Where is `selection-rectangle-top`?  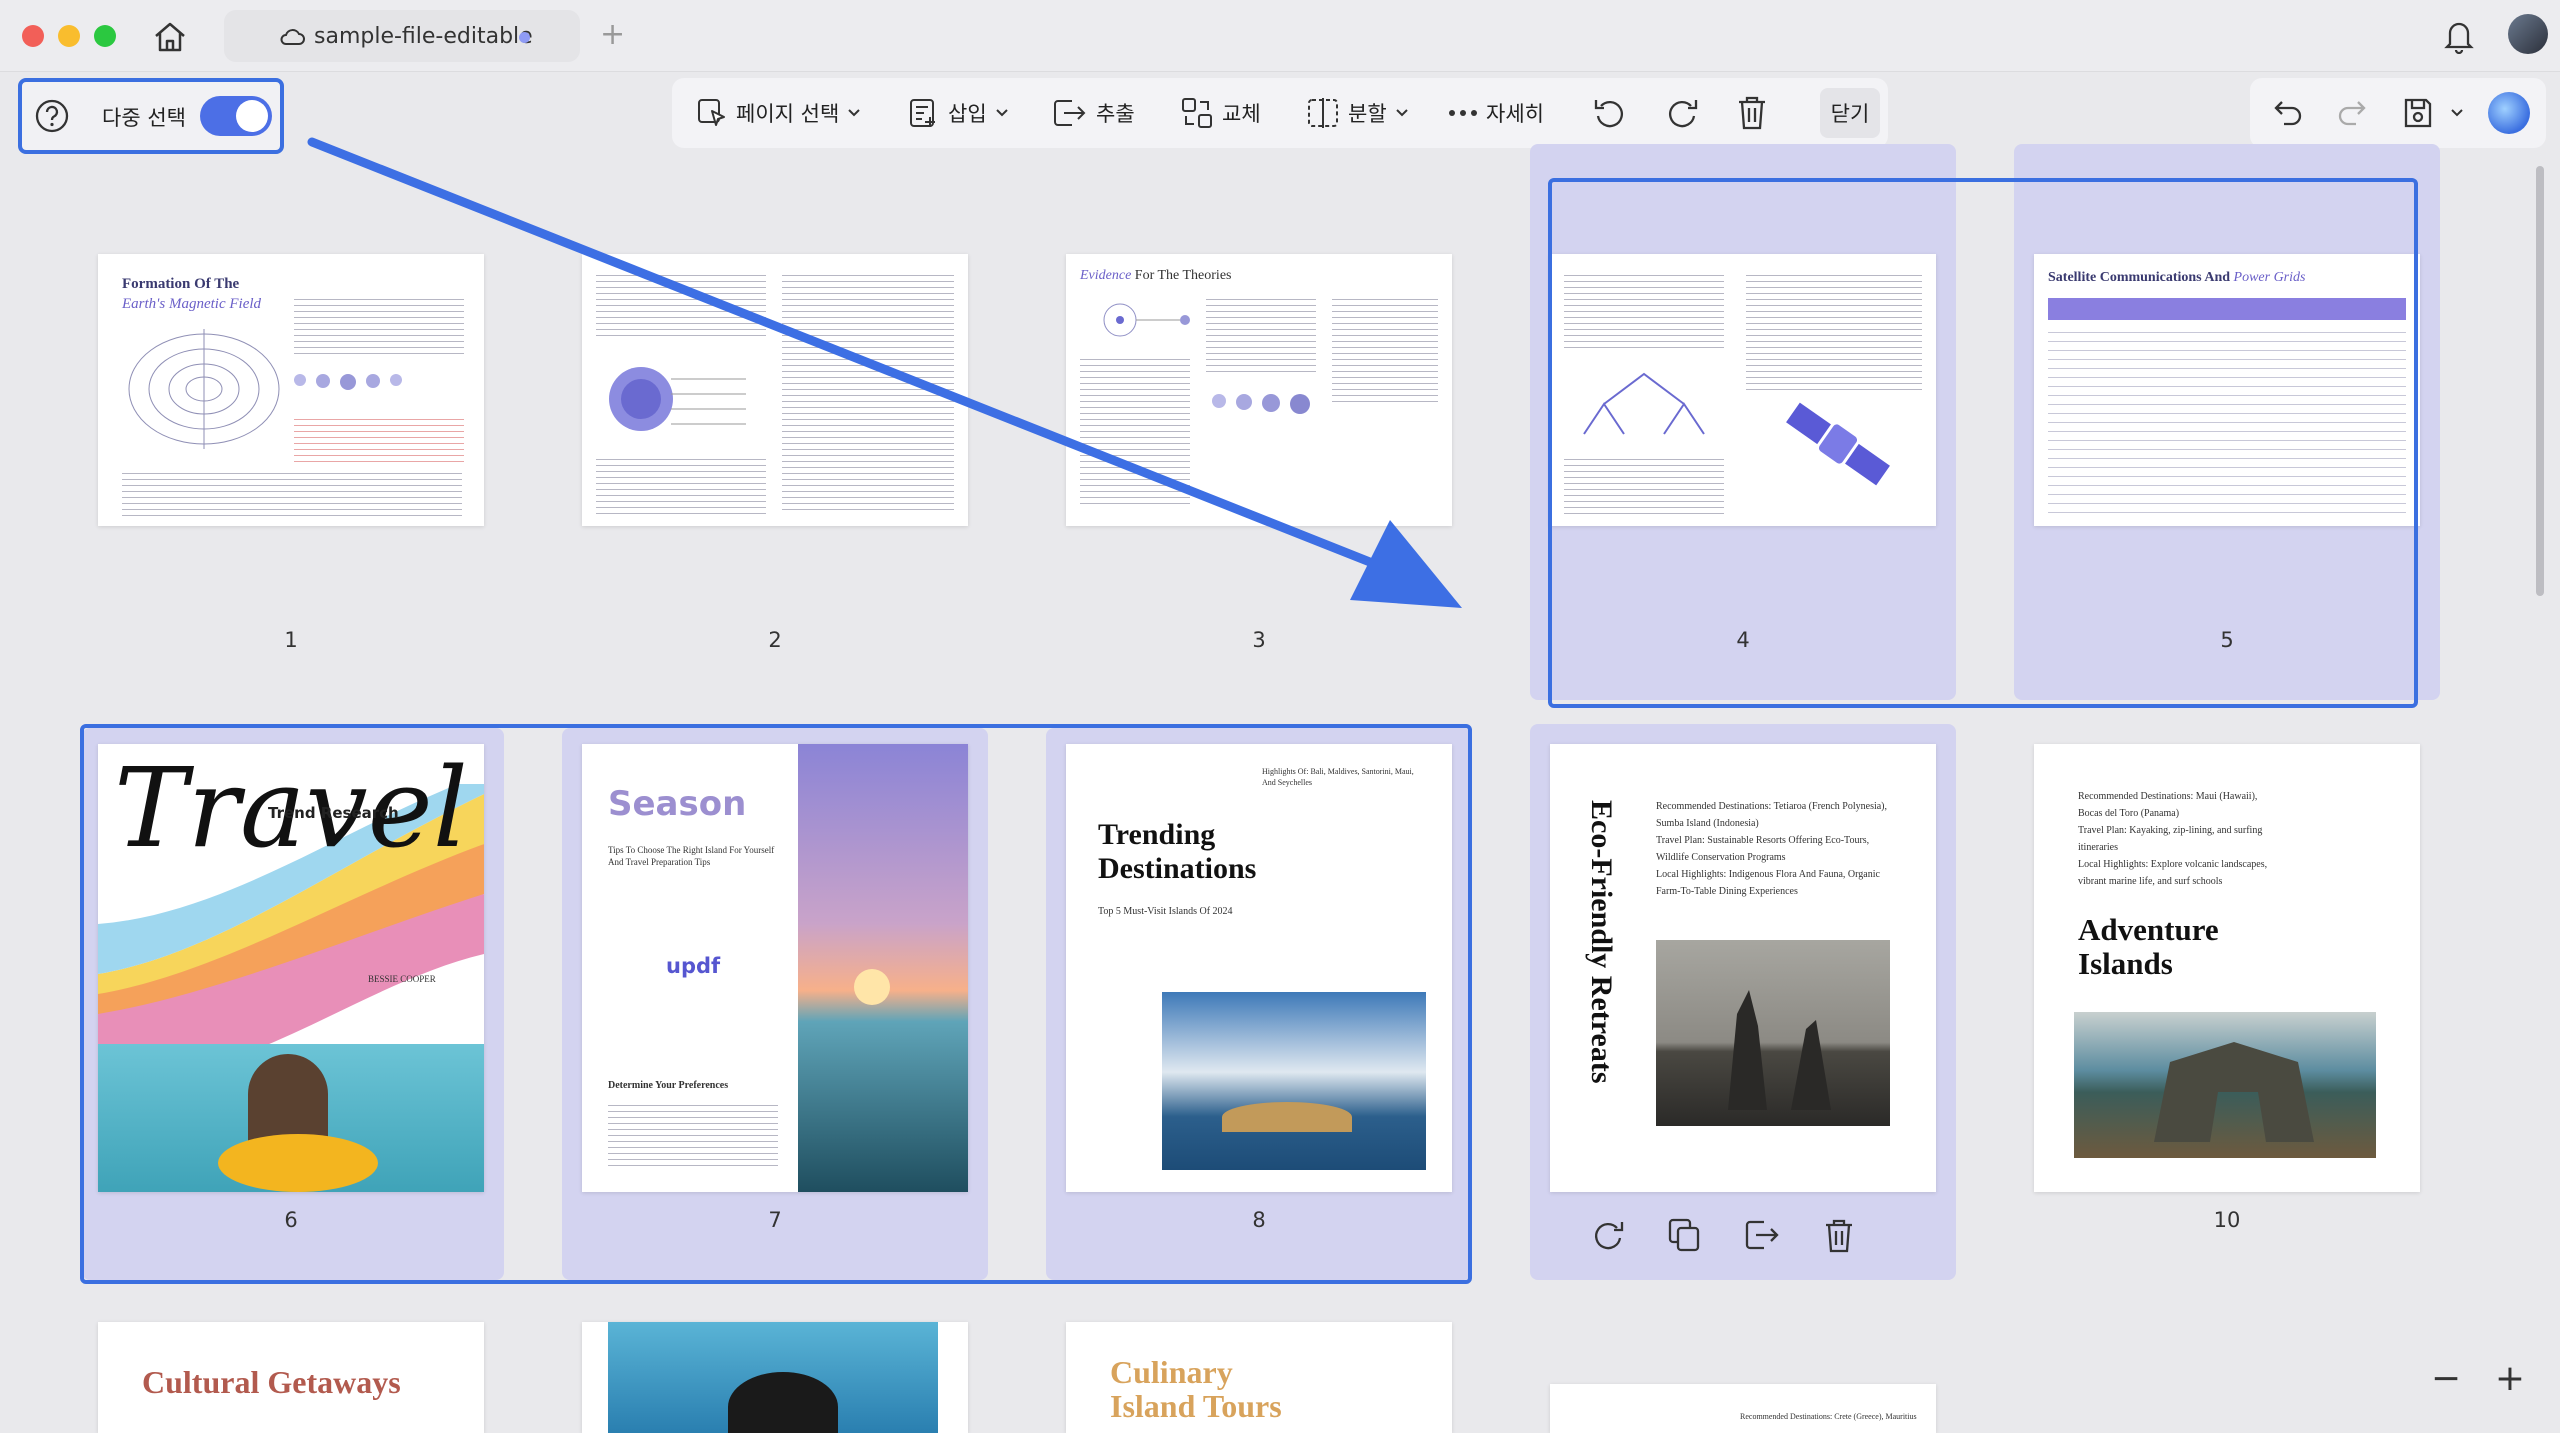 selection-rectangle-top is located at coordinates (1983, 443).